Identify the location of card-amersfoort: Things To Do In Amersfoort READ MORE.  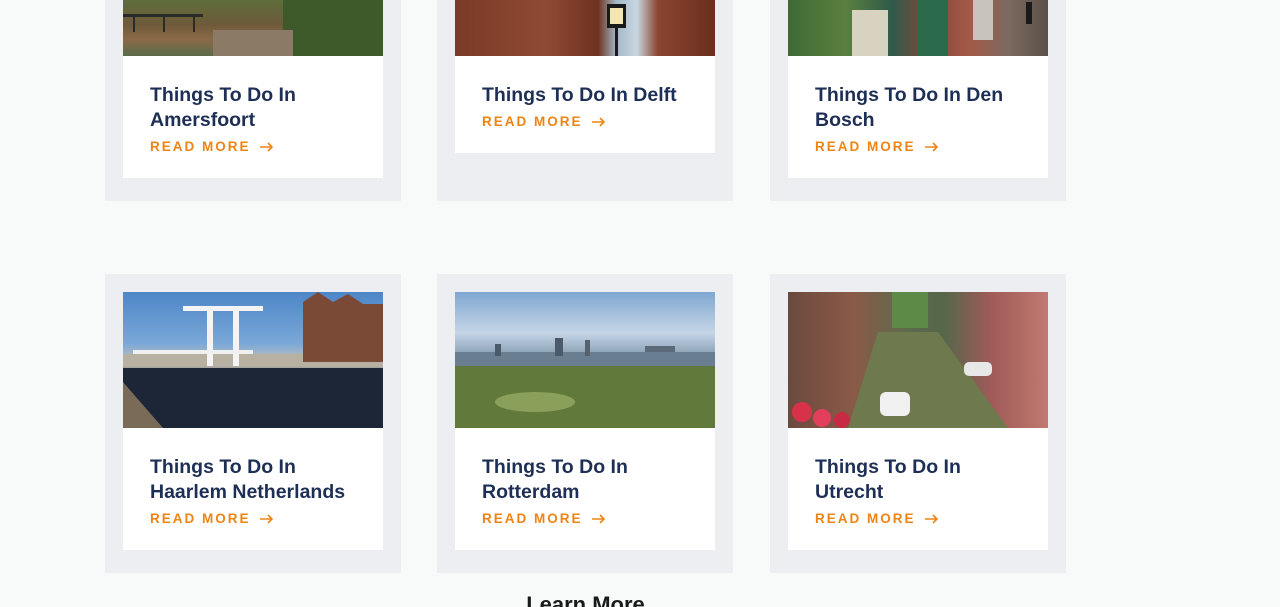
(253, 100).